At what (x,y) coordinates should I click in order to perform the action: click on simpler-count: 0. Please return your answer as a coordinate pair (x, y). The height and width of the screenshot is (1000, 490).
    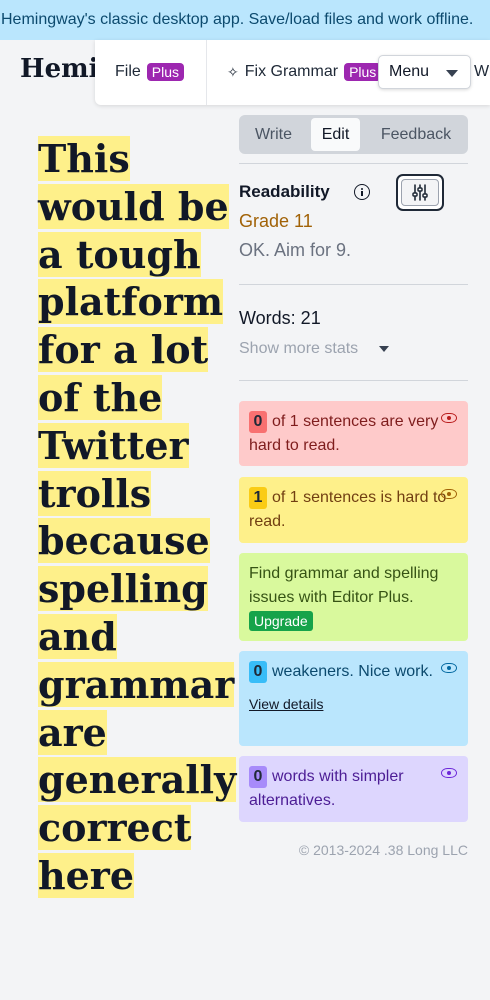
    Looking at the image, I should click on (258, 777).